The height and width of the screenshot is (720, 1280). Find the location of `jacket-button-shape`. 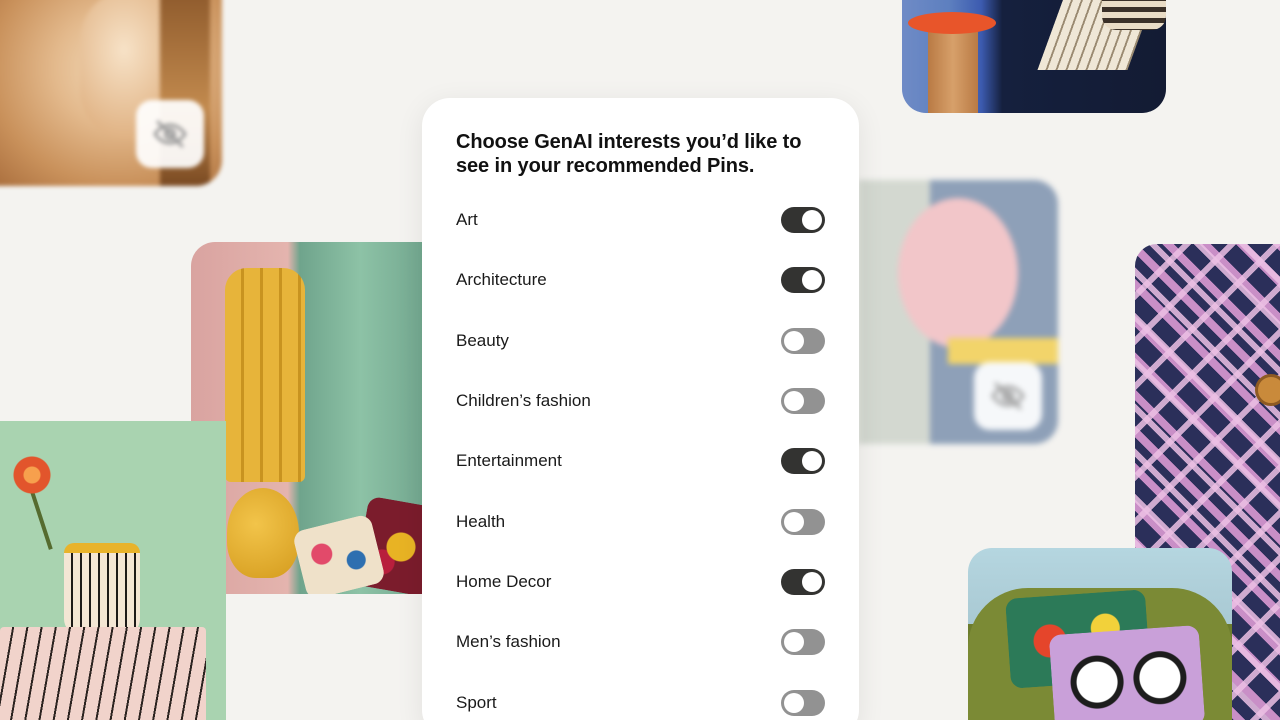

jacket-button-shape is located at coordinates (1267, 390).